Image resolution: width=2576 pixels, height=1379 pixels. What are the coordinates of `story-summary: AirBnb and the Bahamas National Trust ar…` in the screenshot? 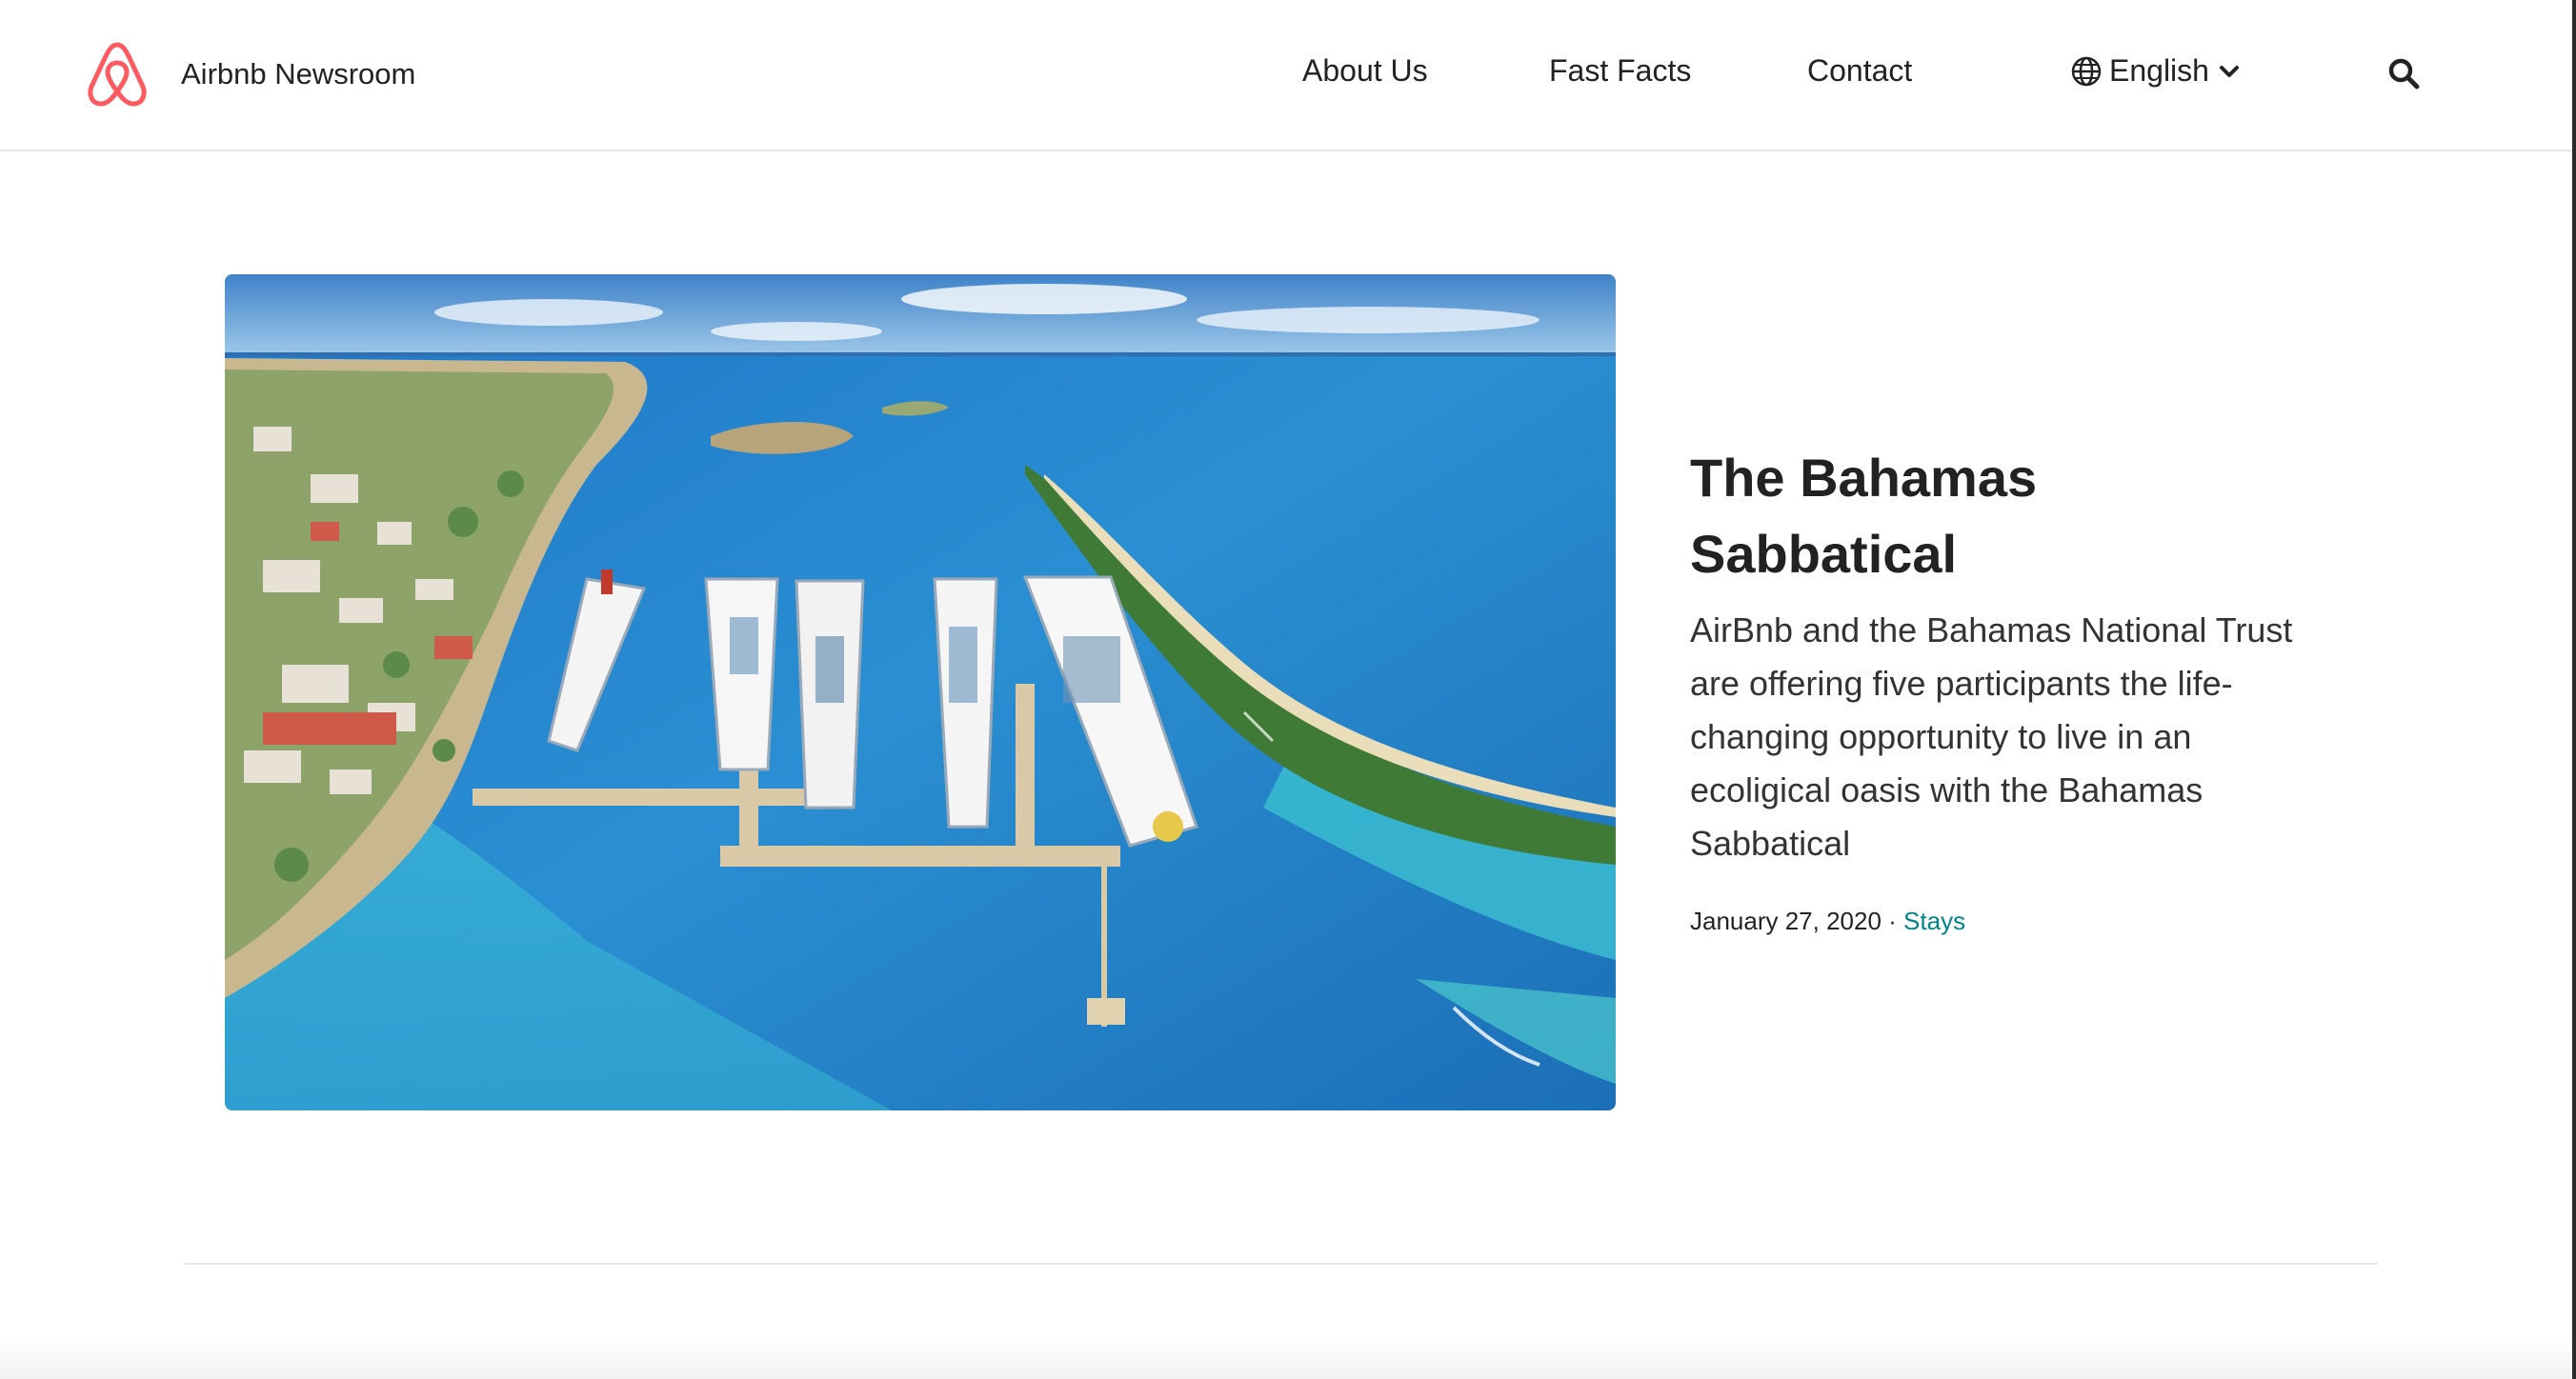 It's located at (1991, 736).